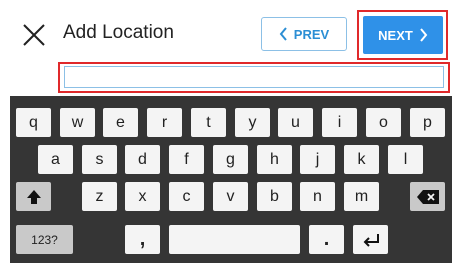 This screenshot has height=263, width=452. Describe the element at coordinates (186, 159) in the screenshot. I see `key-f: f` at that location.